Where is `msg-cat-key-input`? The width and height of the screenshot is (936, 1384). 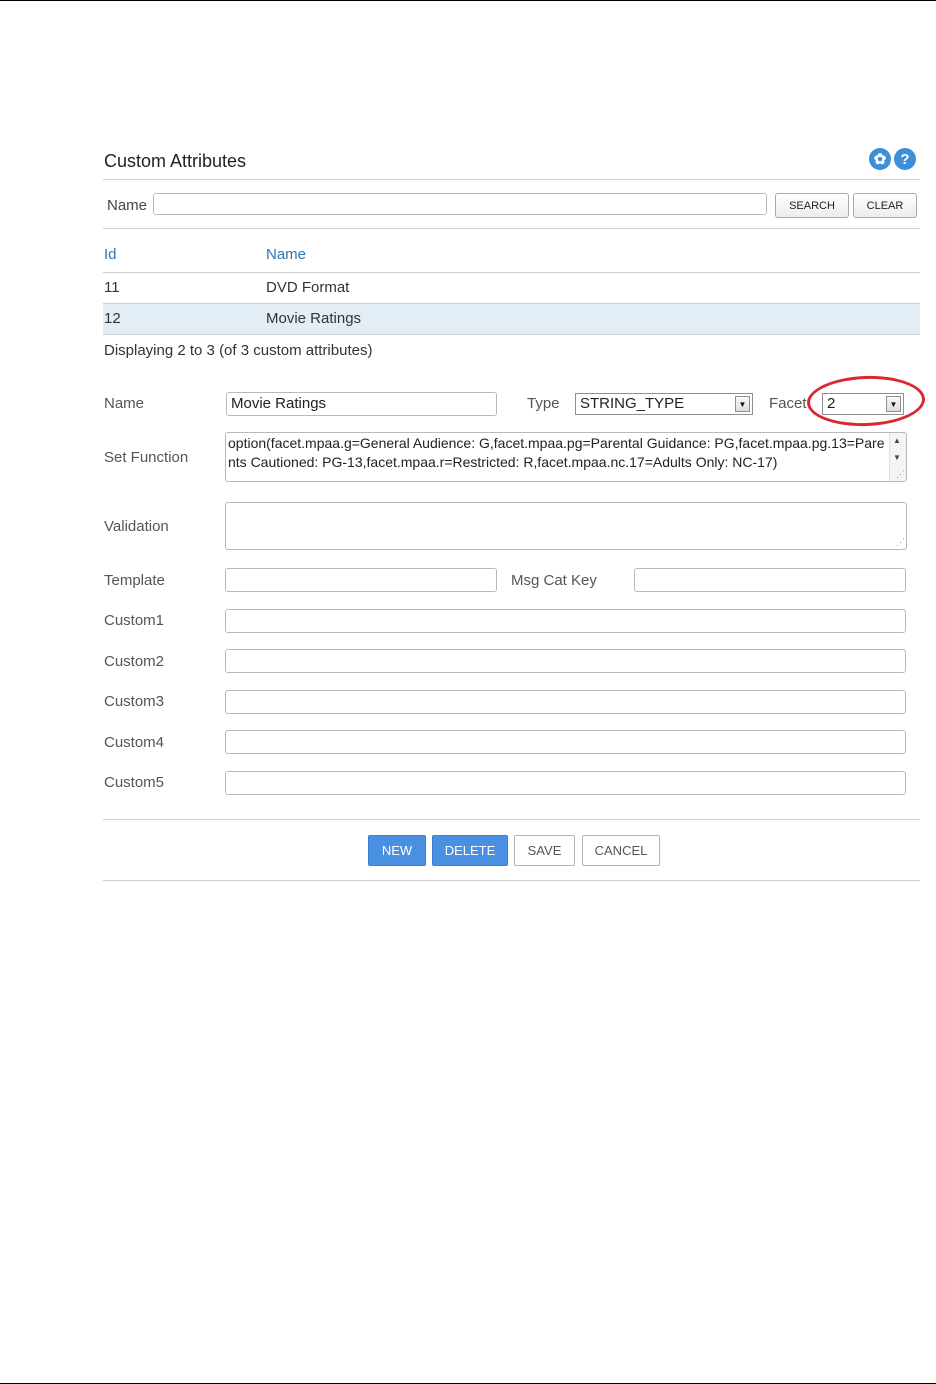 msg-cat-key-input is located at coordinates (770, 580).